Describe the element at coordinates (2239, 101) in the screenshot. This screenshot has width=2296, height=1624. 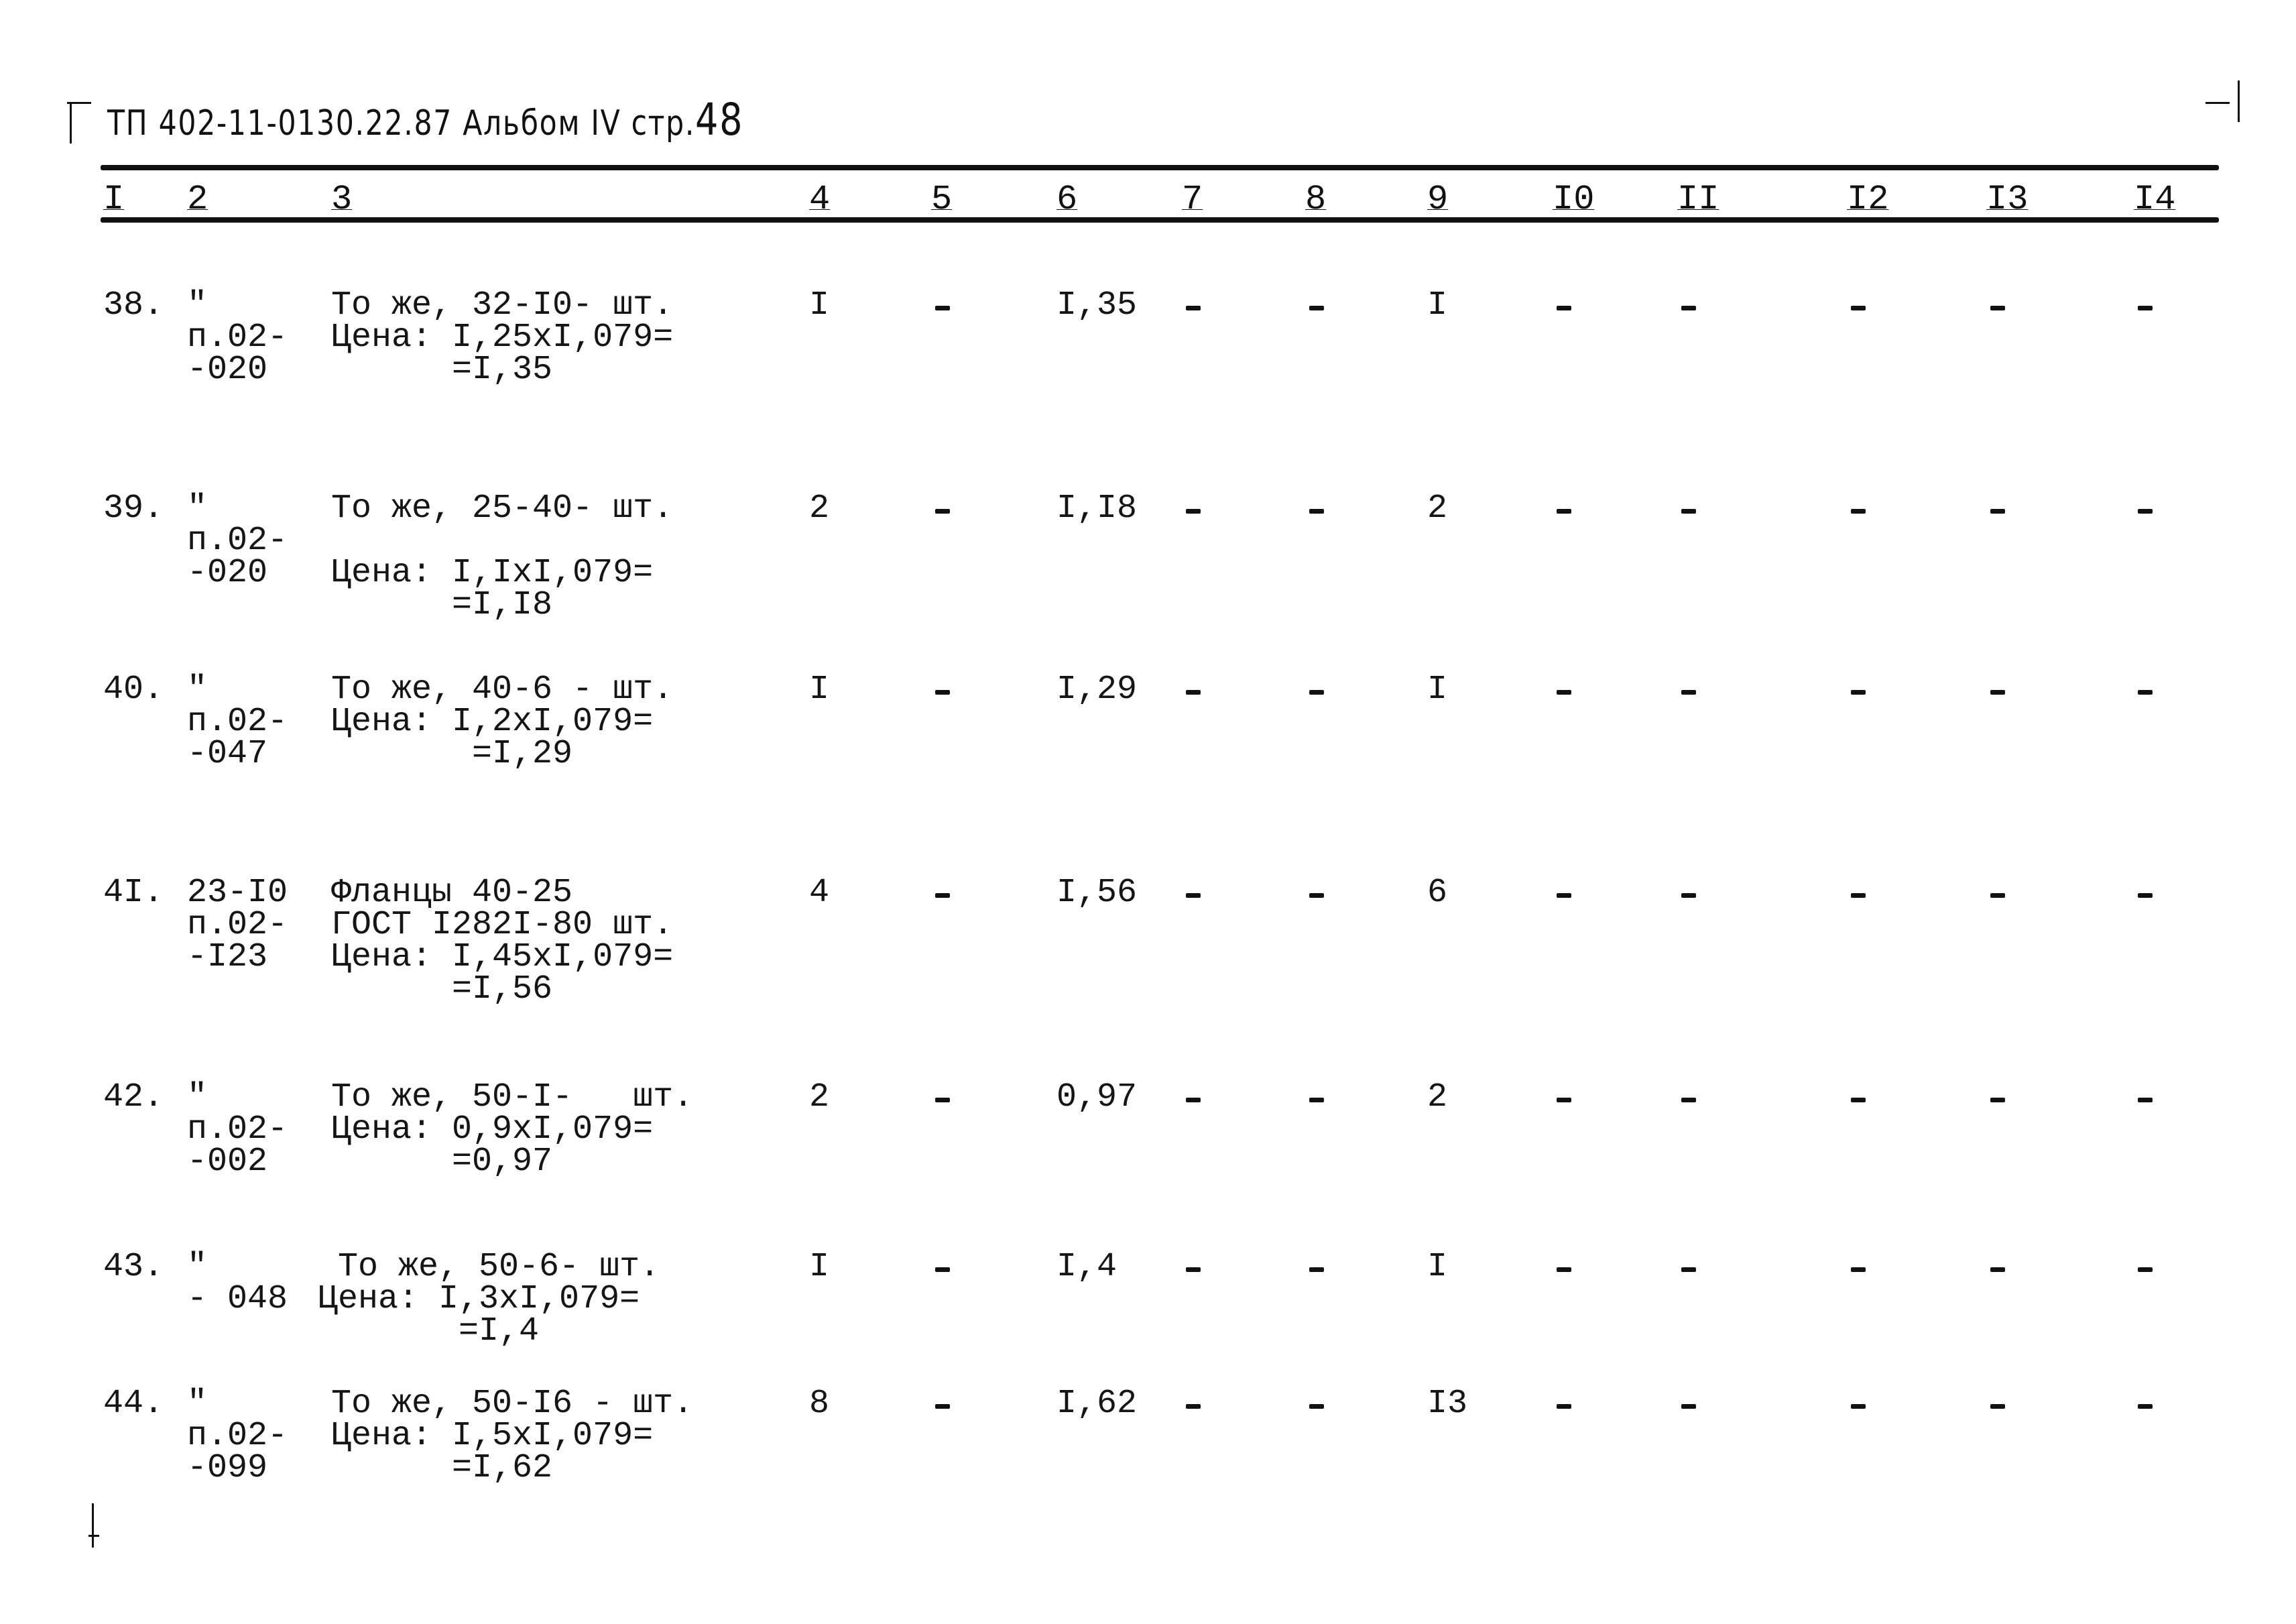
I see `corner-mark-top-right-v` at that location.